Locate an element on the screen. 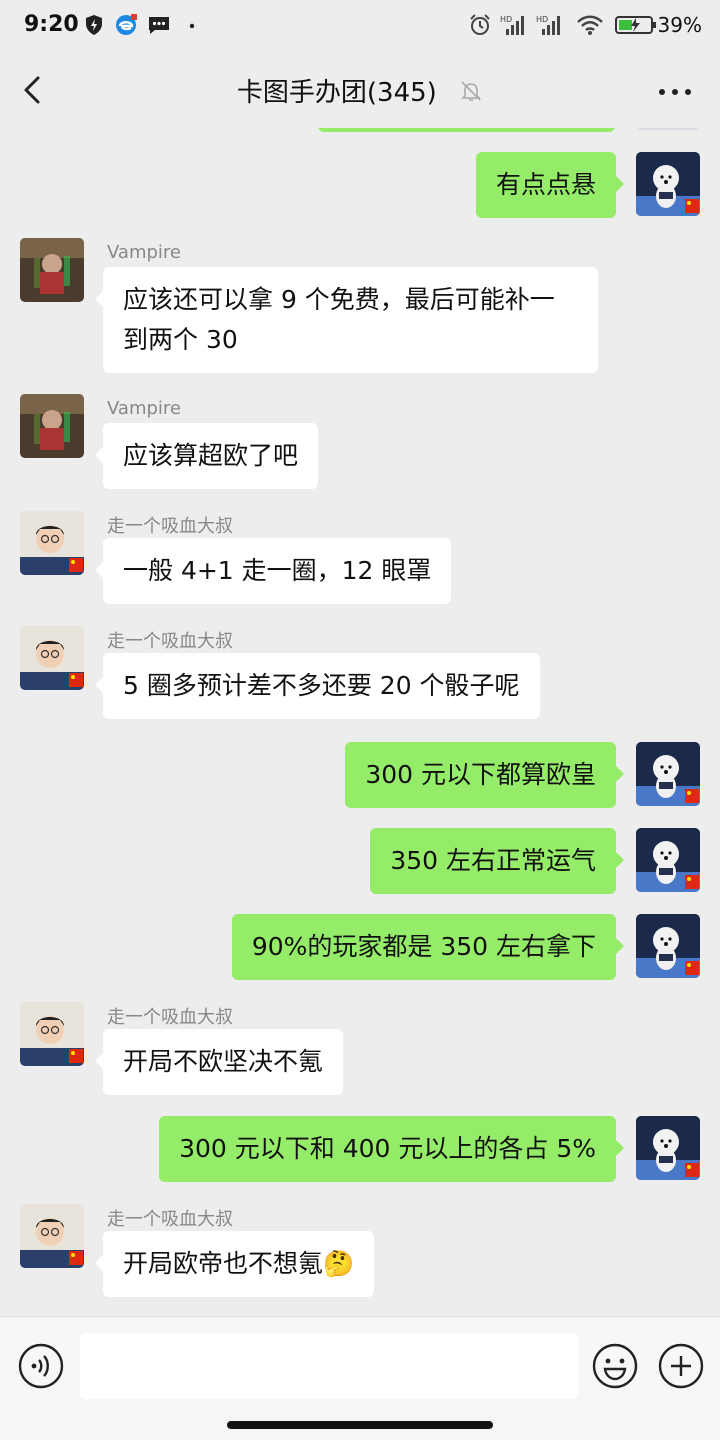 This screenshot has height=1440, width=720. message-bubble: 5 圈多预计差不多还要 20 个骰子呢 is located at coordinates (317, 686).